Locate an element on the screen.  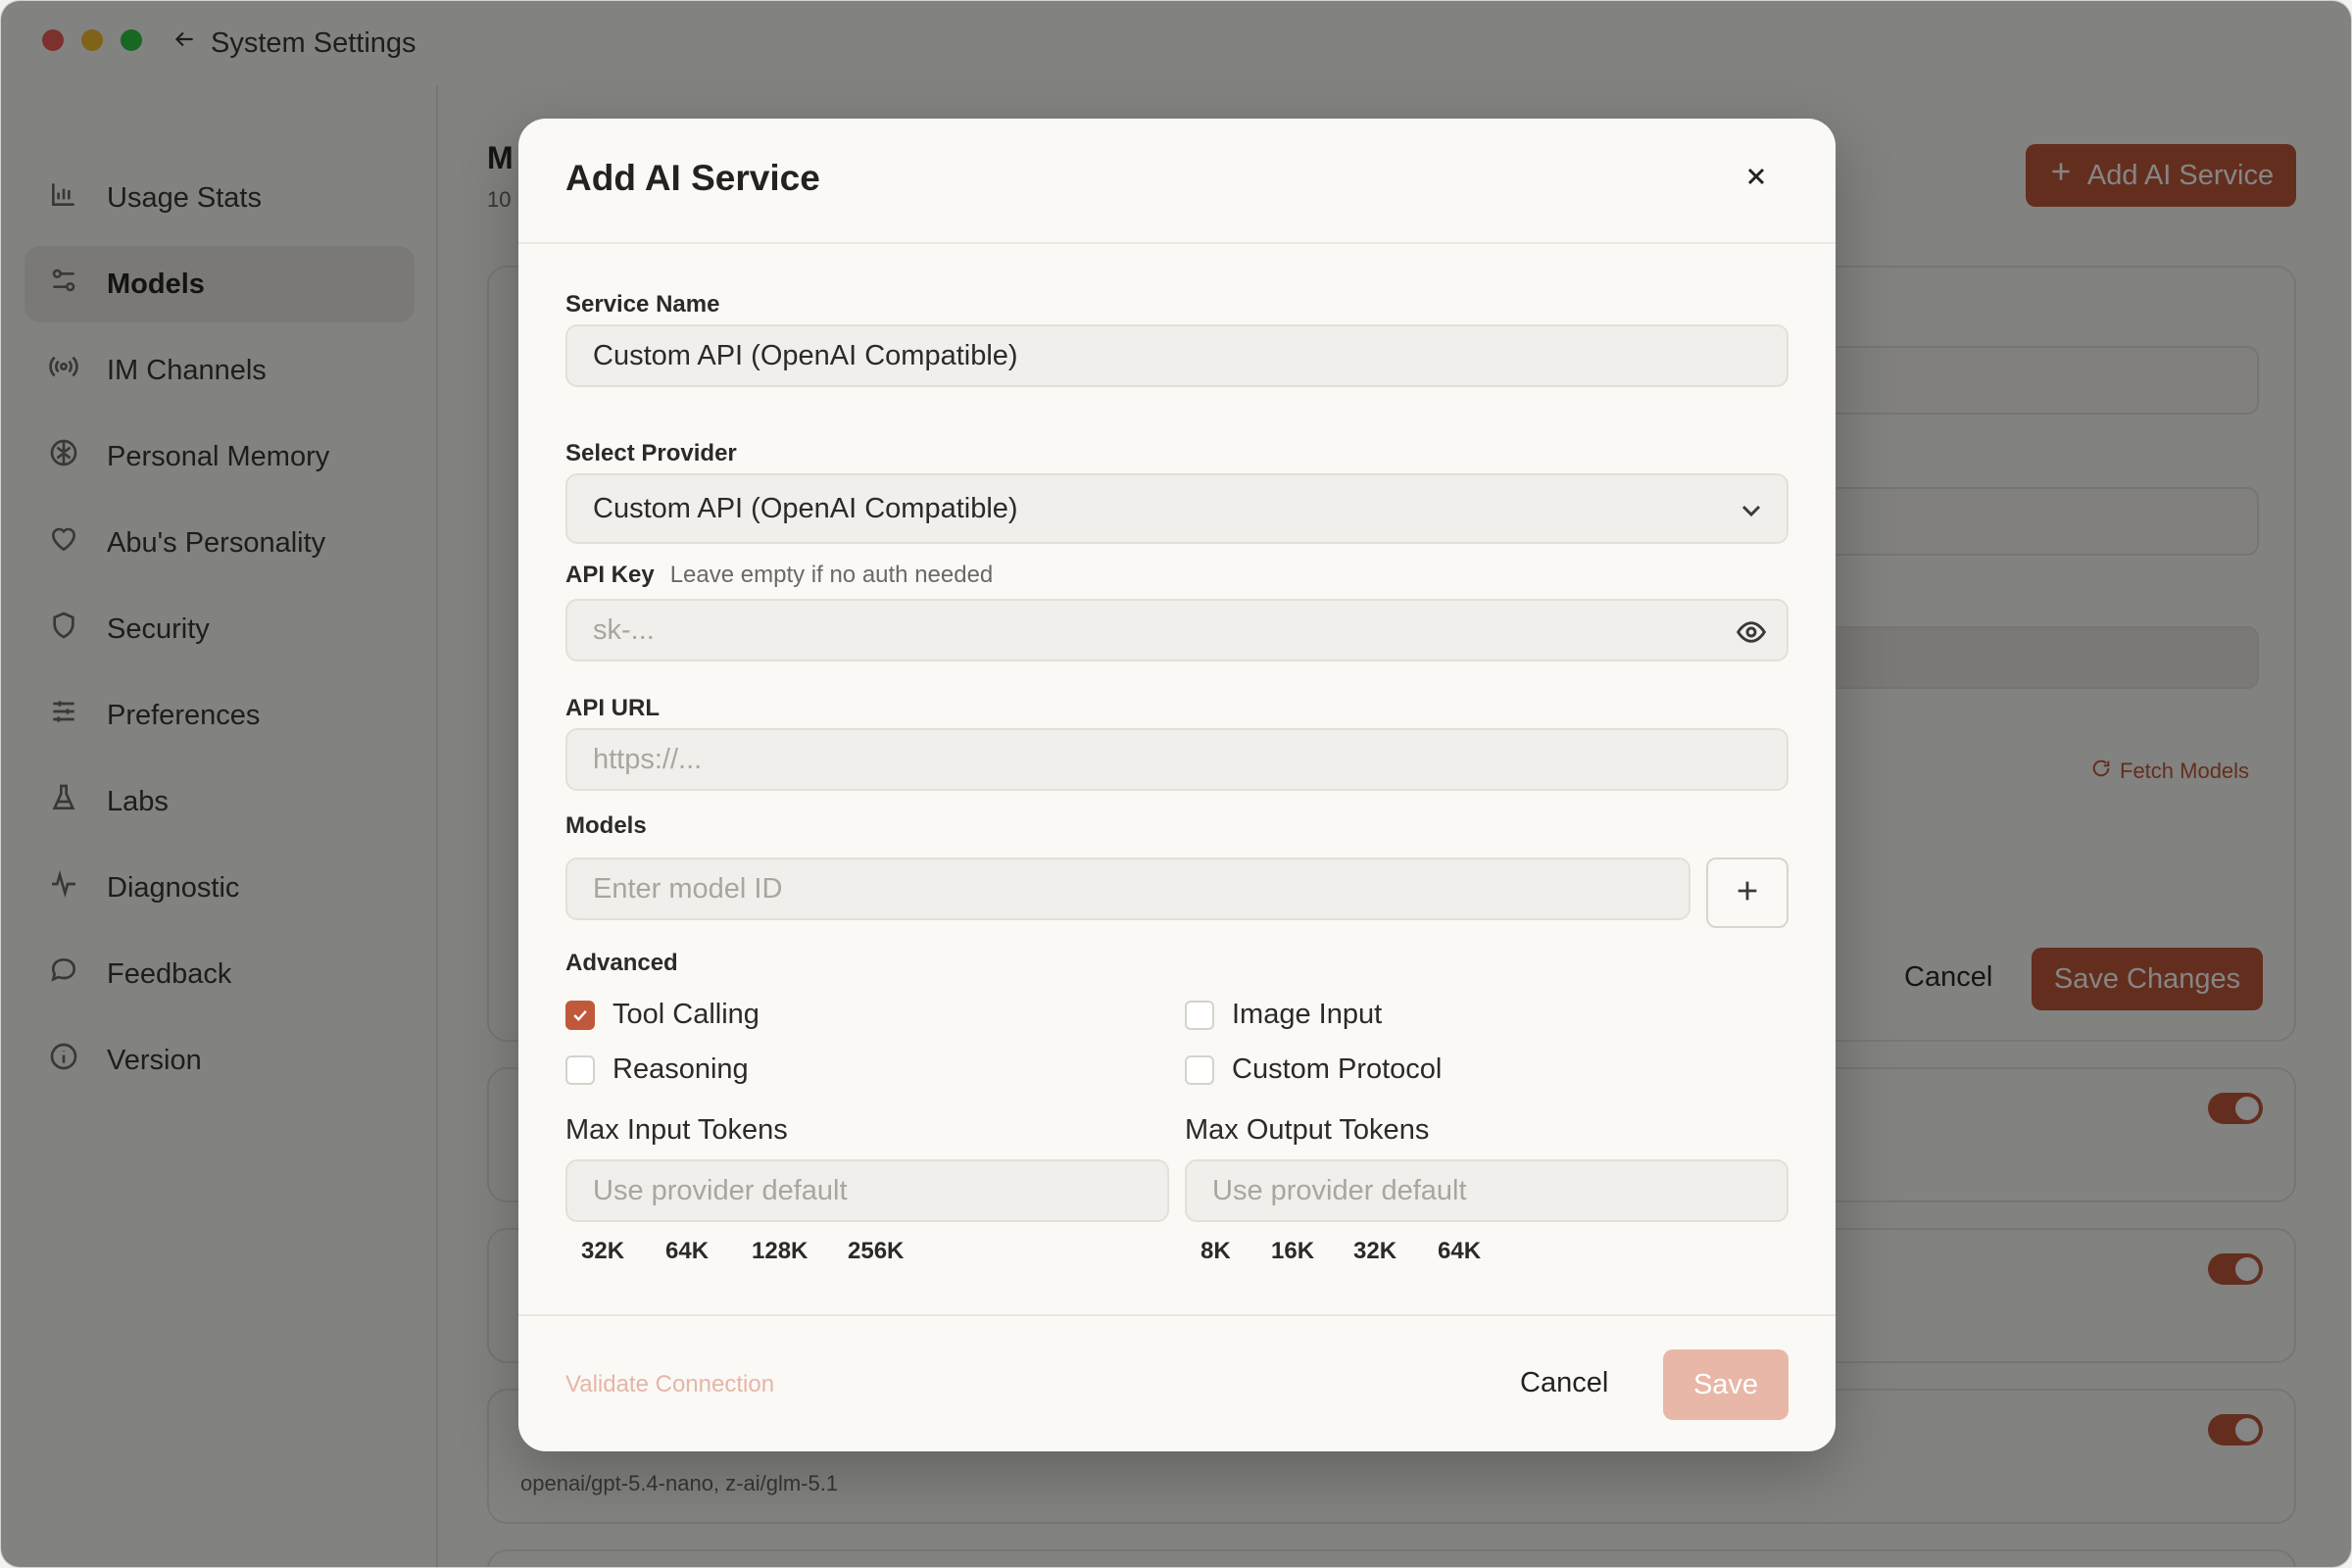
api-key-label: API Key Leave empty if no auth needed is located at coordinates (779, 575).